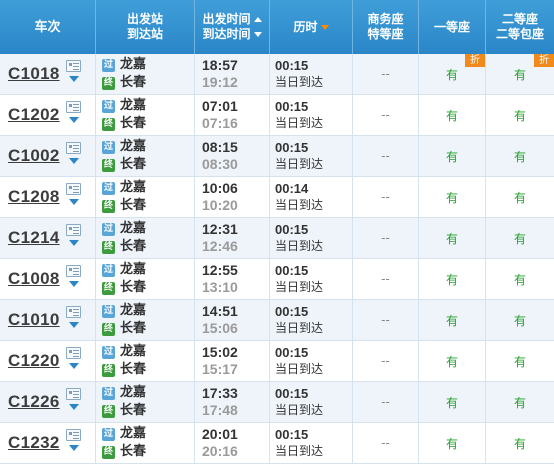 The width and height of the screenshot is (554, 466). Describe the element at coordinates (544, 60) in the screenshot. I see `discount-badge: 折` at that location.